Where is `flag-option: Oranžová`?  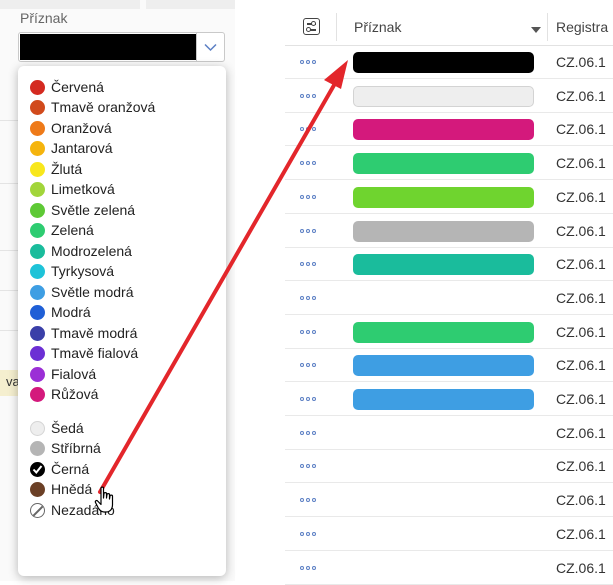 flag-option: Oranžová is located at coordinates (71, 128).